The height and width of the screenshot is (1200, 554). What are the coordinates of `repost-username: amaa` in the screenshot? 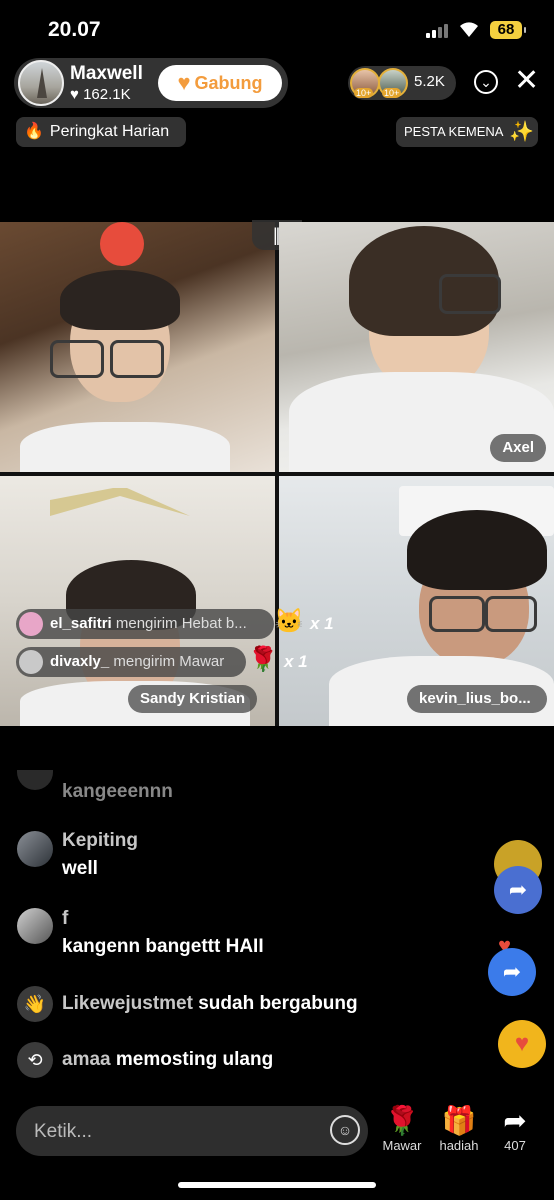 It's located at (86, 1059).